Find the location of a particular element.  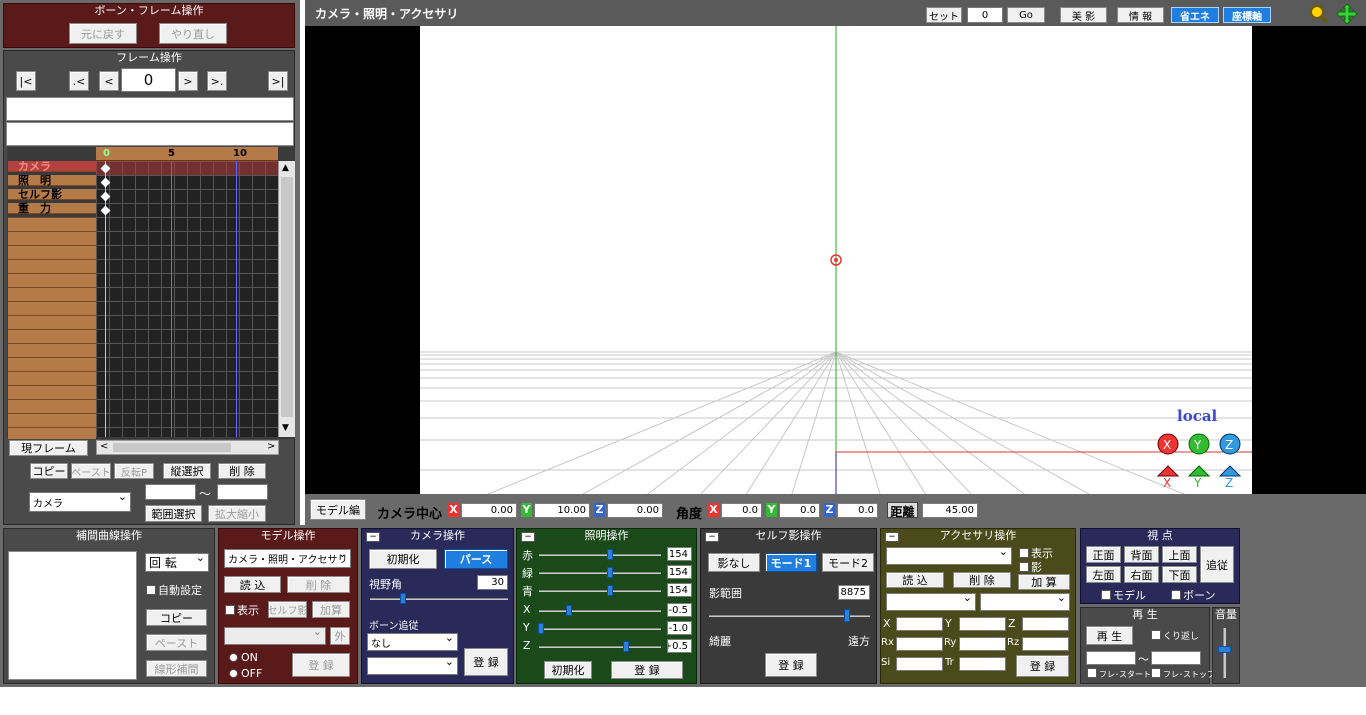

accessory-dropdown is located at coordinates (949, 556).